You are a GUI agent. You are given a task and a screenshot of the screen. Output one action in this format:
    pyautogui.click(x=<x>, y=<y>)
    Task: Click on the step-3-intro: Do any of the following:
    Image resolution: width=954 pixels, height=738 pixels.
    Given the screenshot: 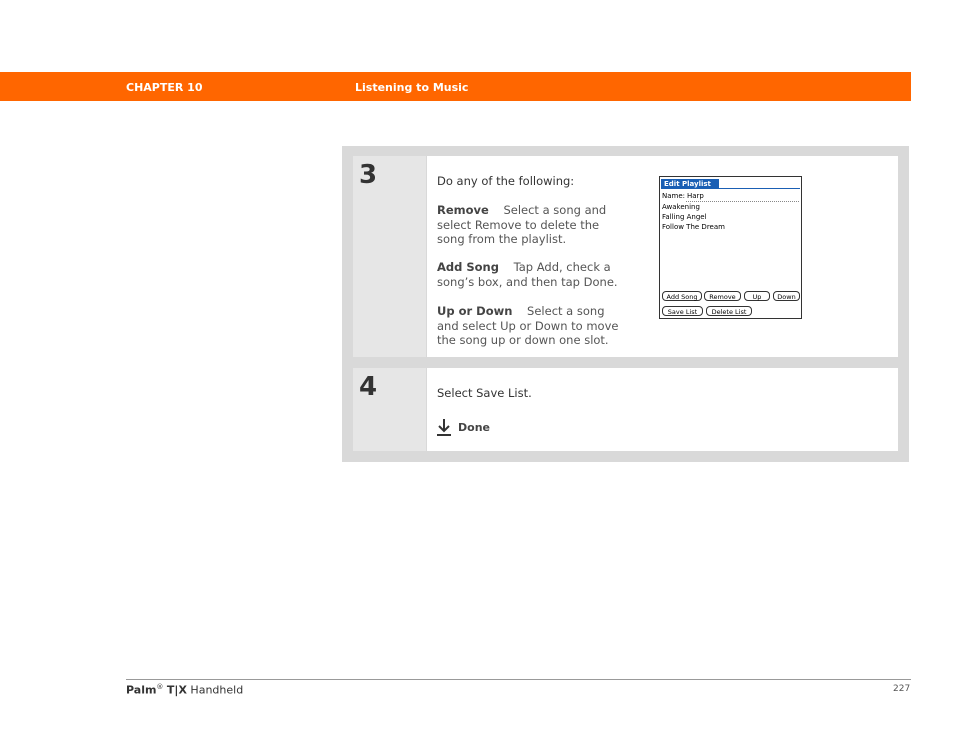 What is the action you would take?
    pyautogui.click(x=506, y=181)
    